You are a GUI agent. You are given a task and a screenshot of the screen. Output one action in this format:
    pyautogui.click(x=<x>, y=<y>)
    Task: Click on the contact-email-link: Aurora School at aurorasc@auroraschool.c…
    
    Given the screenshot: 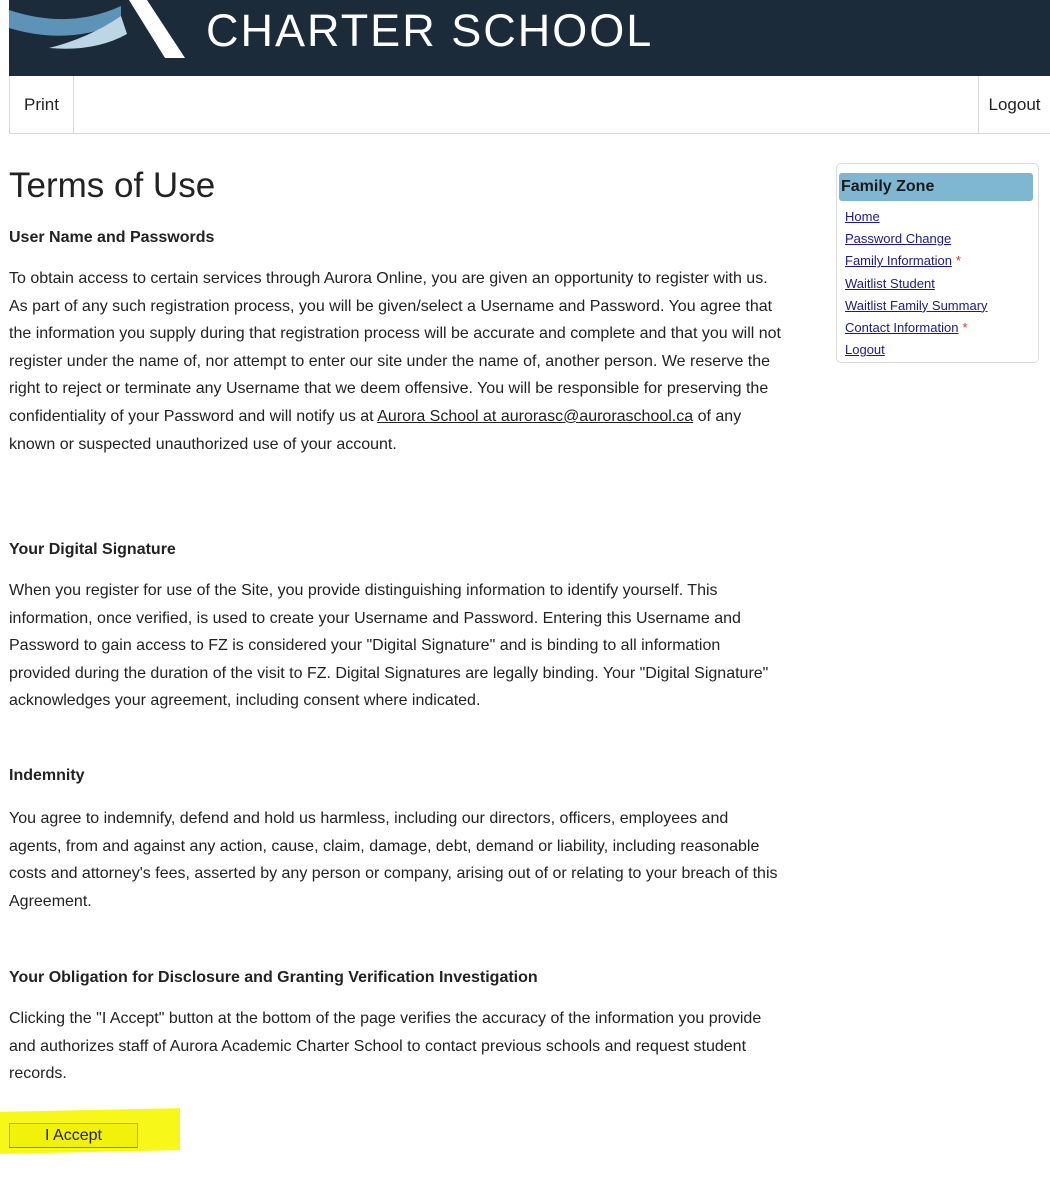 What is the action you would take?
    pyautogui.click(x=535, y=416)
    